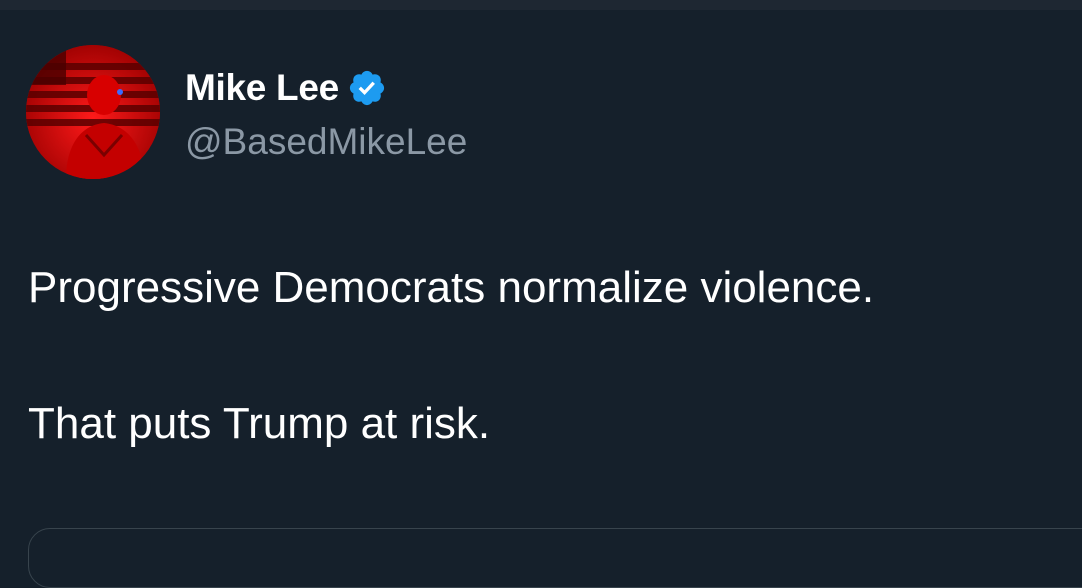 Image resolution: width=1082 pixels, height=588 pixels. What do you see at coordinates (541, 5) in the screenshot?
I see `top-bar` at bounding box center [541, 5].